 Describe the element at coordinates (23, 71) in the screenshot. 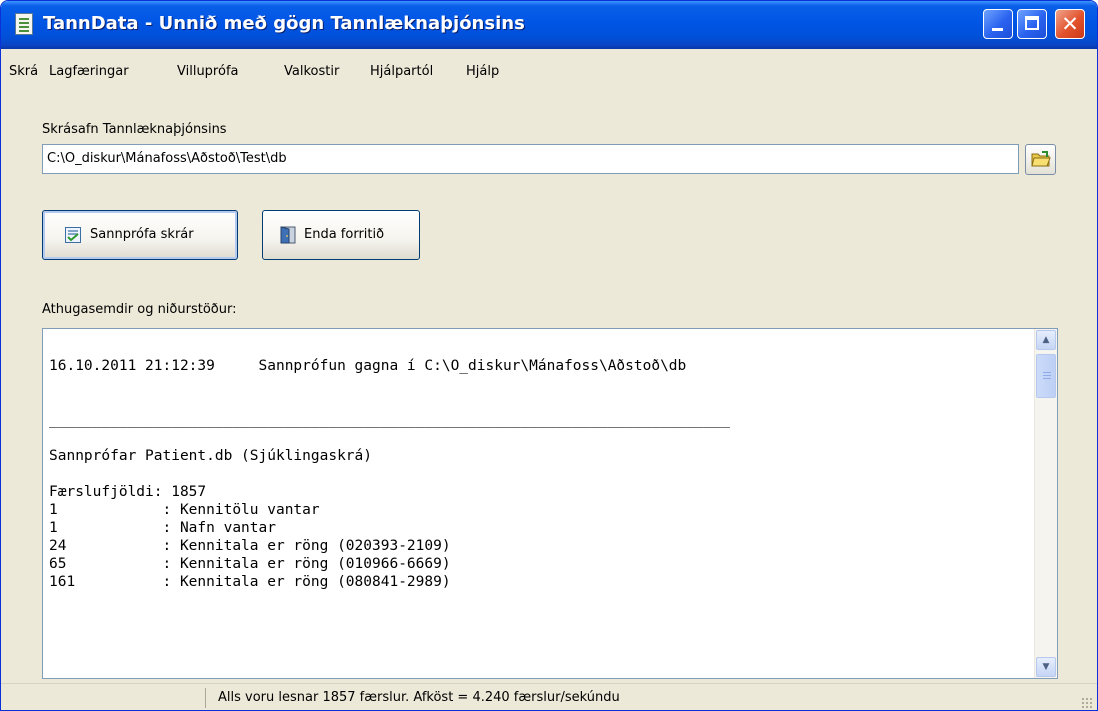

I see `menu-skra: Skrá` at that location.